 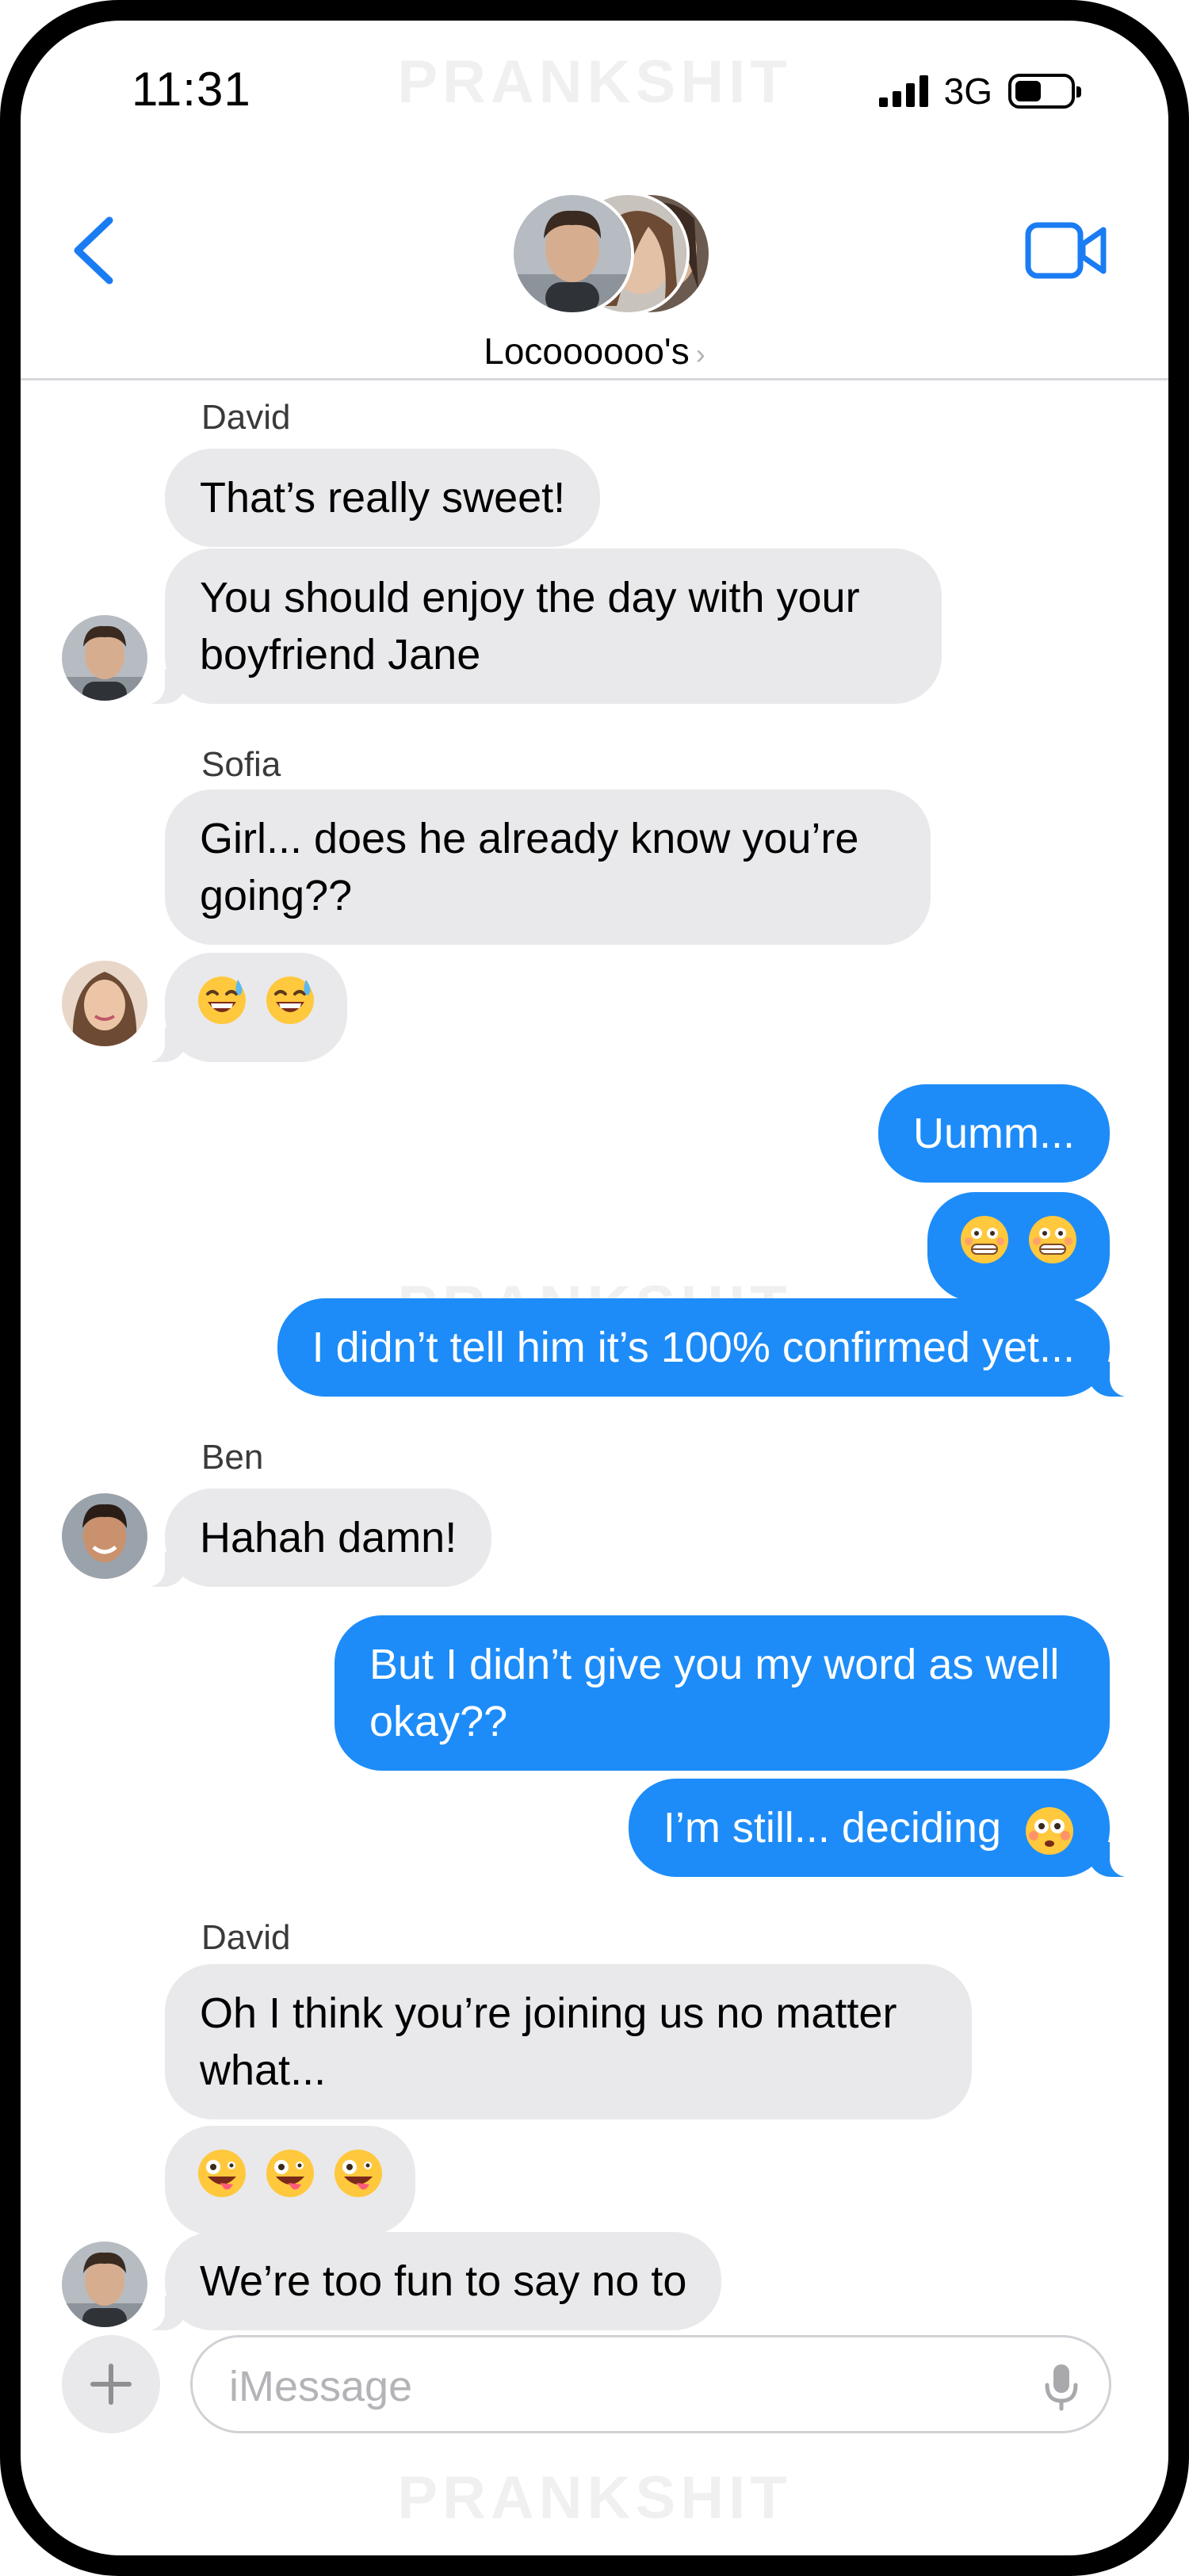 I want to click on group-name-label: Locoooooo's, so click(x=587, y=351).